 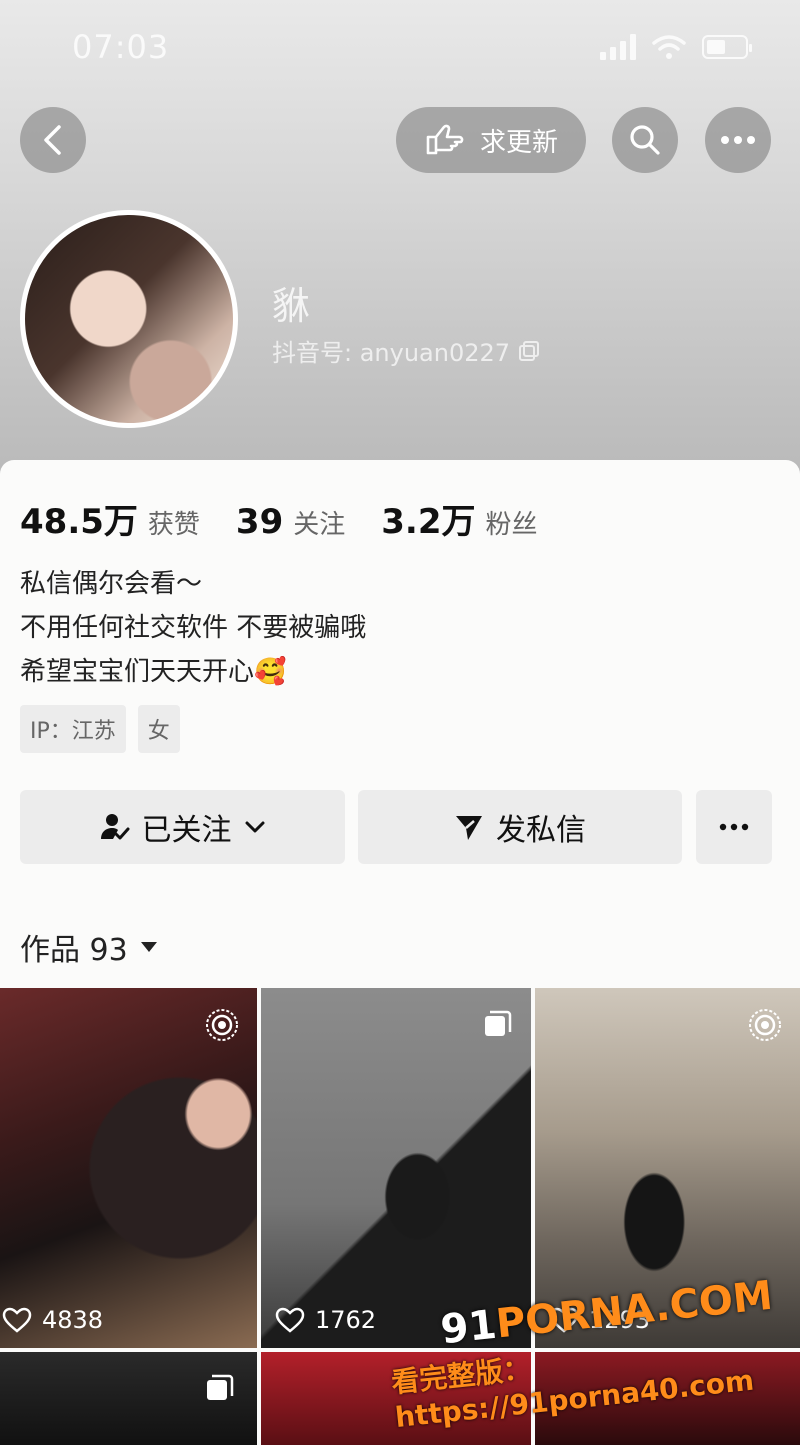 What do you see at coordinates (148, 947) in the screenshot?
I see `caret-down-icon` at bounding box center [148, 947].